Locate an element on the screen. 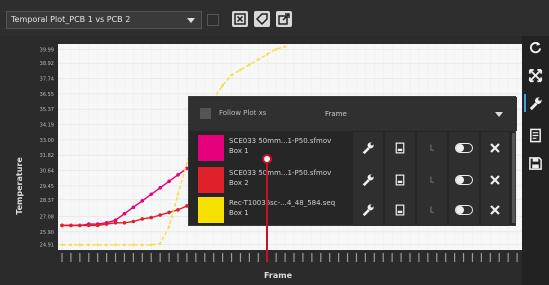 This screenshot has height=285, width=549. y-tick-label: 27.08 is located at coordinates (47, 218).